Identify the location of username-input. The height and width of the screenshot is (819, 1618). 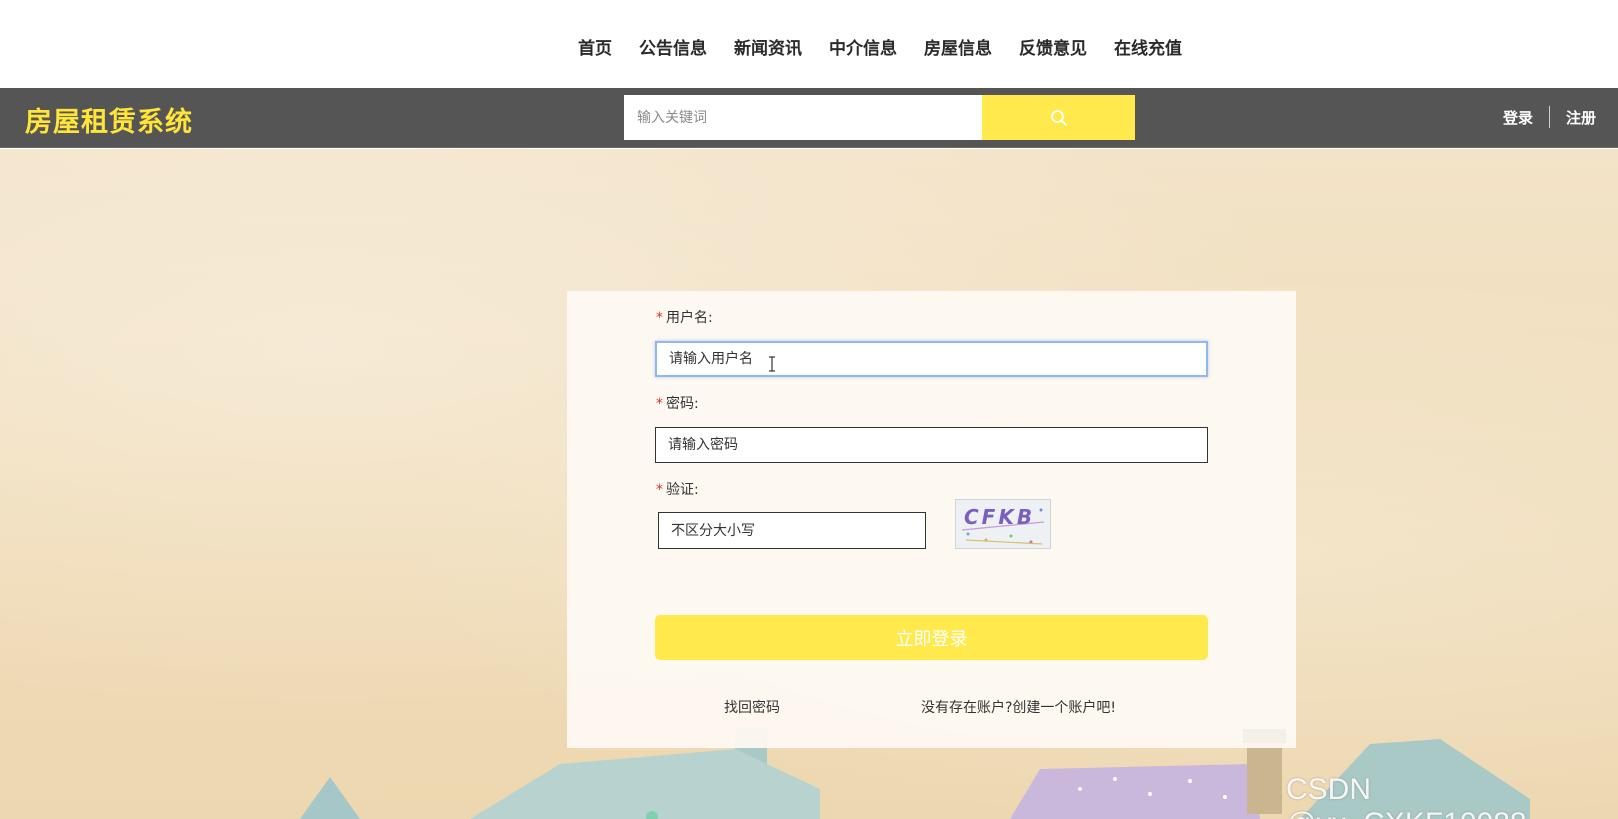
(931, 359).